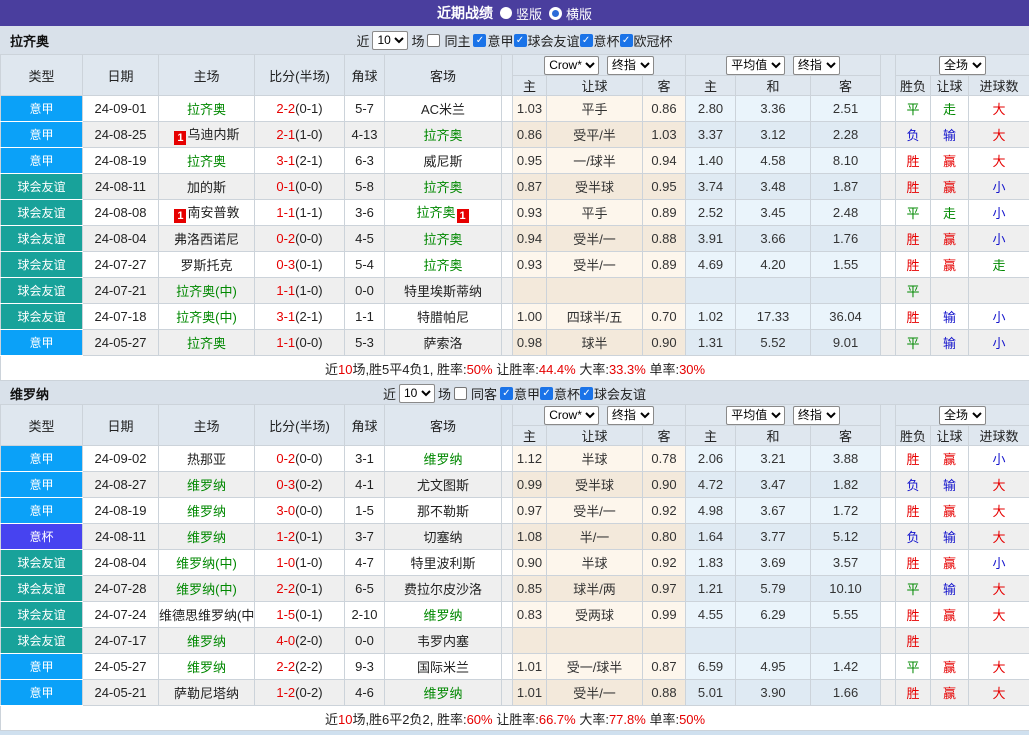 This screenshot has width=1029, height=735. I want to click on fulltime-score: 2-1, so click(286, 134).